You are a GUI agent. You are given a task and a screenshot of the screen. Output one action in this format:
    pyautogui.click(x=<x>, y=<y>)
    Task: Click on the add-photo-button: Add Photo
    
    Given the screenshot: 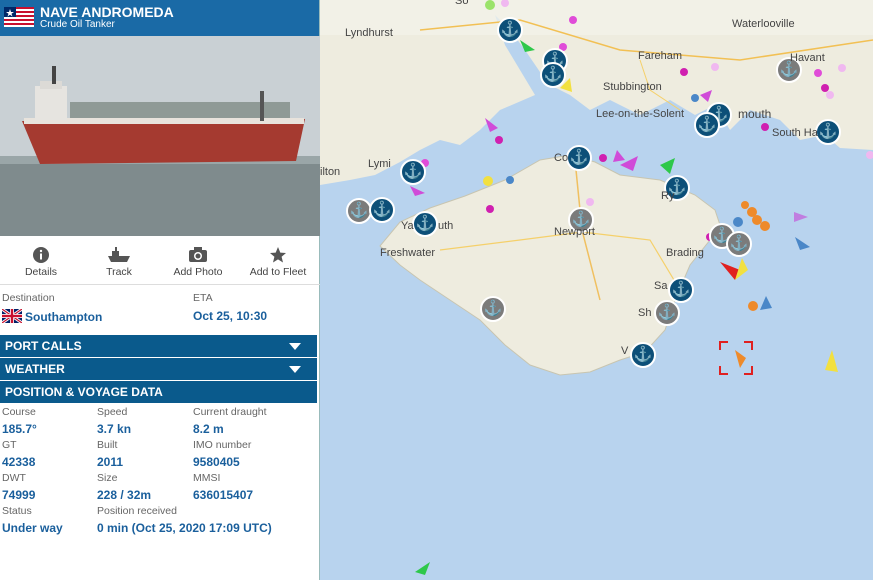 What is the action you would take?
    pyautogui.click(x=198, y=259)
    